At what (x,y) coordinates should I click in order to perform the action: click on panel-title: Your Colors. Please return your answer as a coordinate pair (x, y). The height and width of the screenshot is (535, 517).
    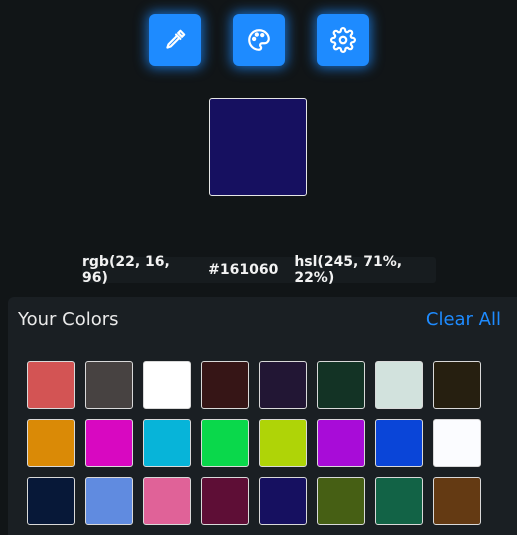
    Looking at the image, I should click on (68, 319).